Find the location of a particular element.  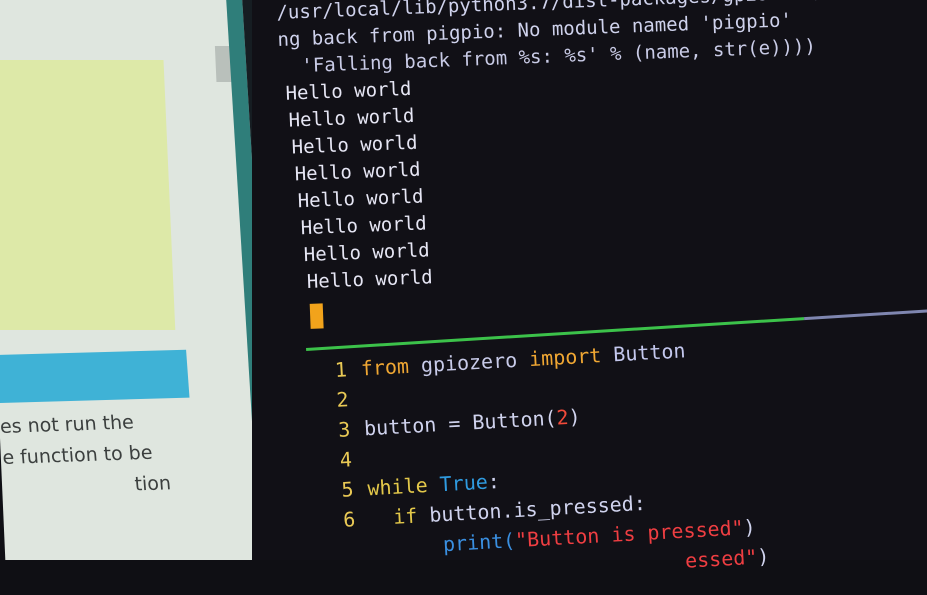

line-number: 3 is located at coordinates (344, 429).